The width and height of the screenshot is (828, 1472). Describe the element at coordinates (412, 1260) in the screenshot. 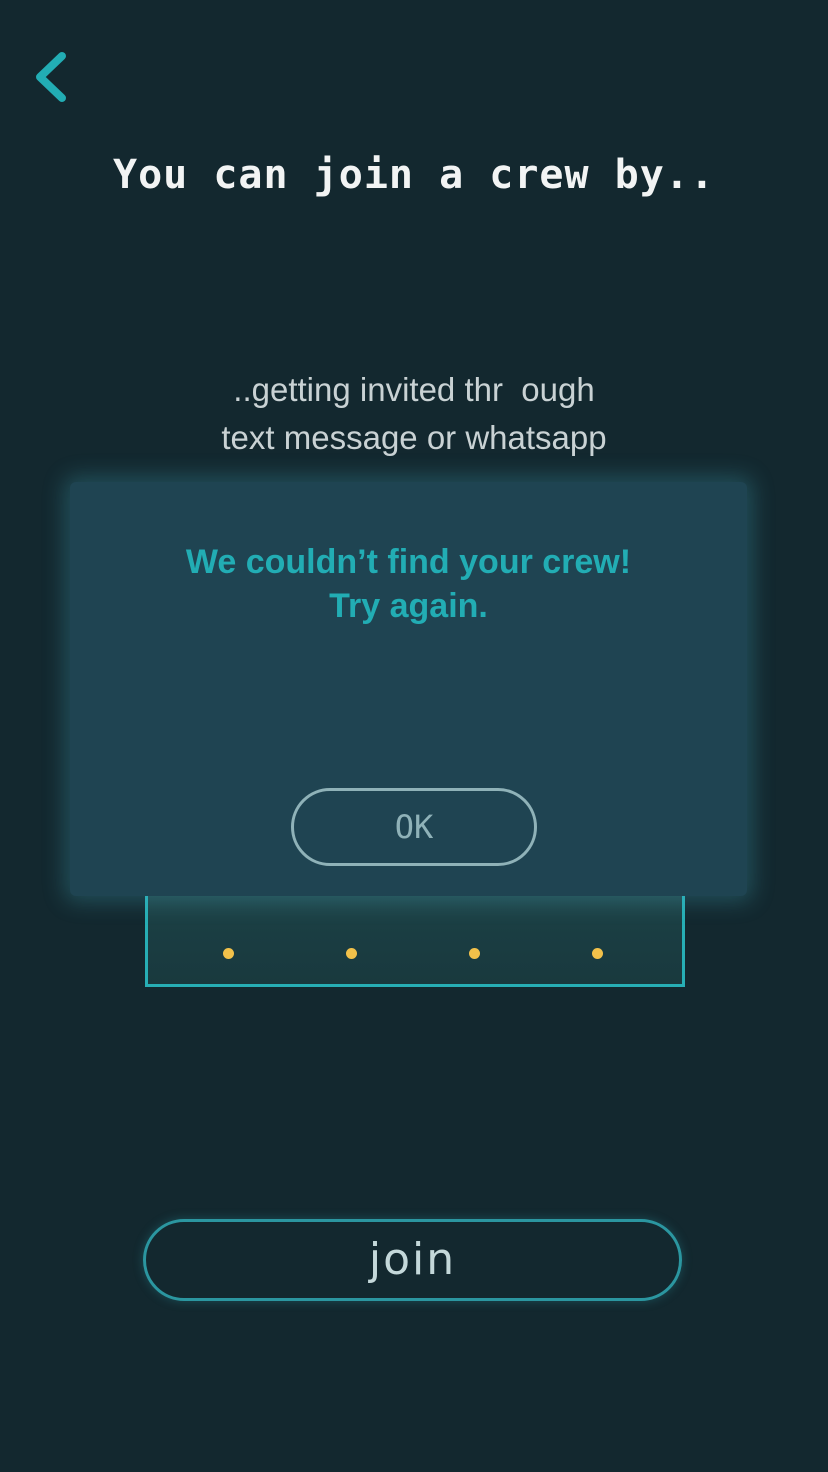

I see `join-button: join` at that location.